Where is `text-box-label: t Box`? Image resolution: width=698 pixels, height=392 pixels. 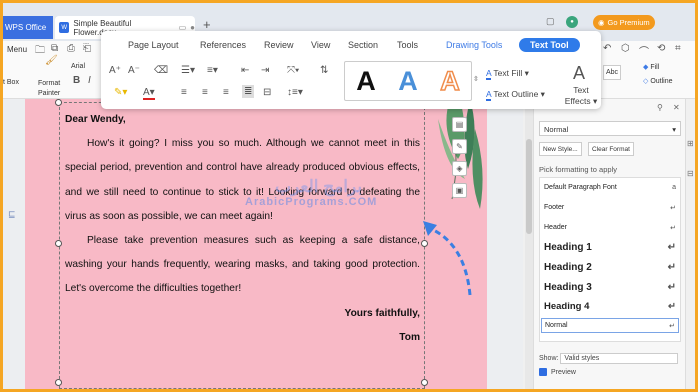
text-box-label: t Box is located at coordinates (11, 82).